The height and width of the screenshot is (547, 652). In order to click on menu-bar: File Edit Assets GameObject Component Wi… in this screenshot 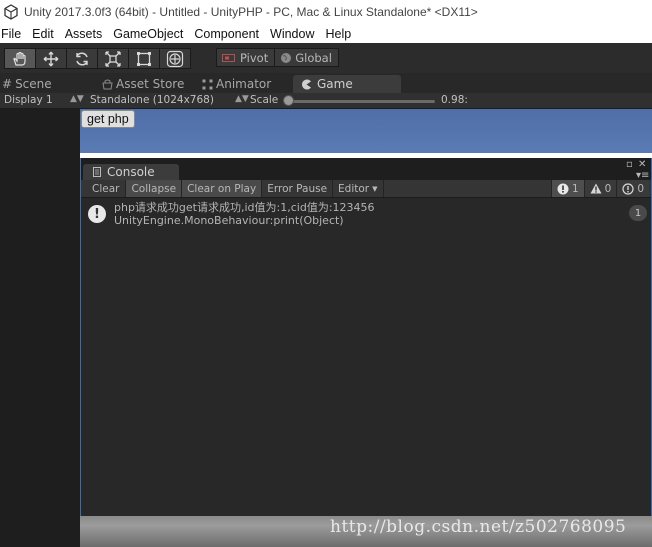, I will do `click(326, 33)`.